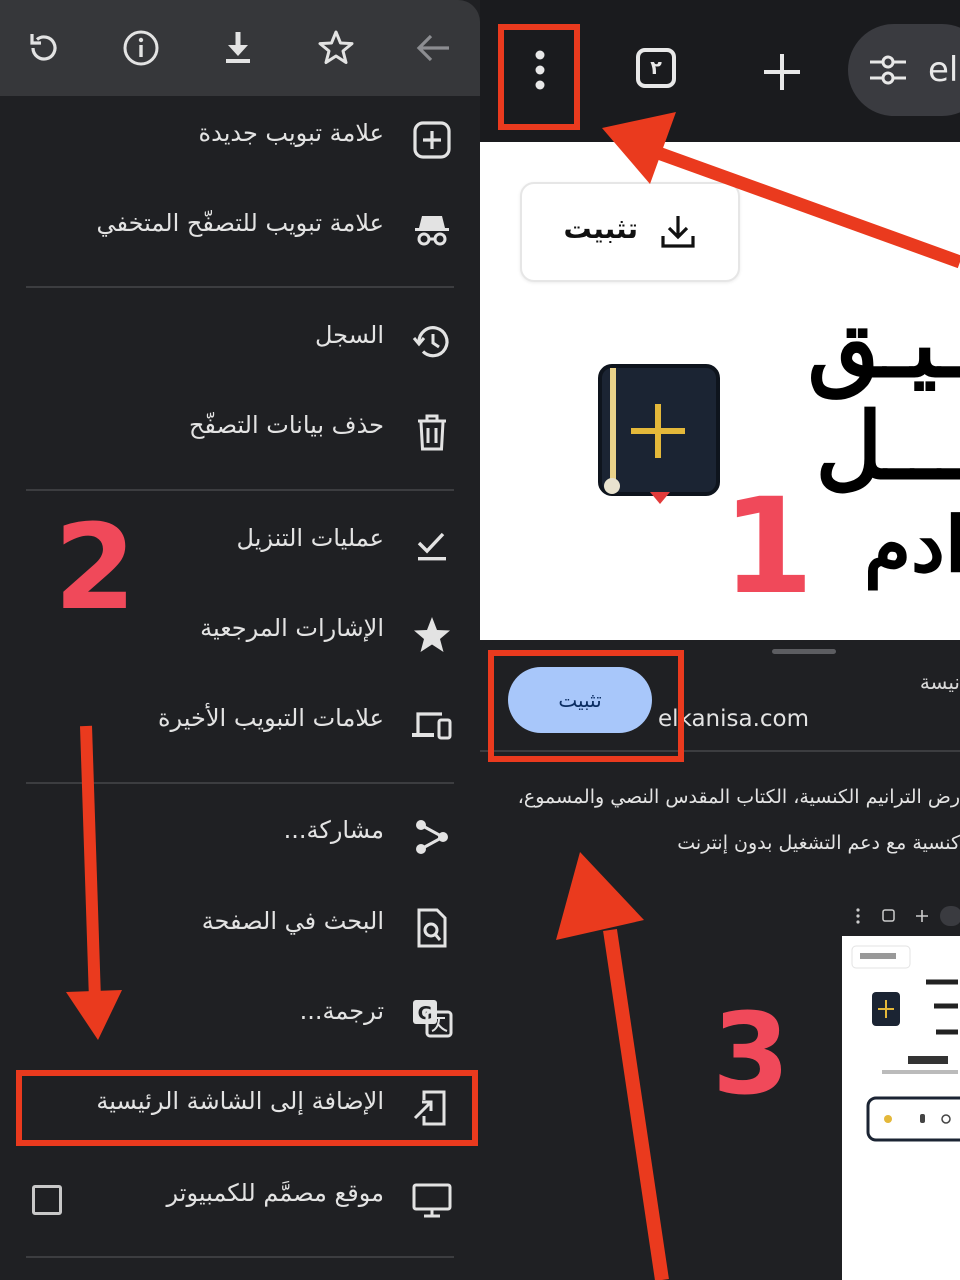  Describe the element at coordinates (768, 547) in the screenshot. I see `step-number-1: 1` at that location.